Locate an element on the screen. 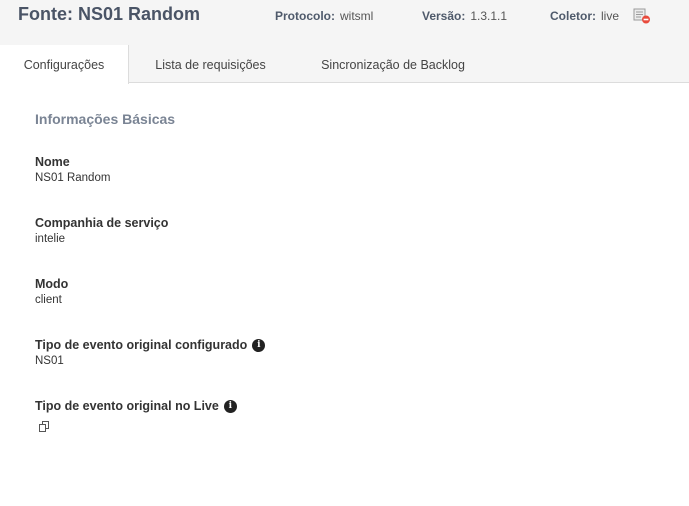 This screenshot has width=689, height=506. field-label: Modo is located at coordinates (51, 284).